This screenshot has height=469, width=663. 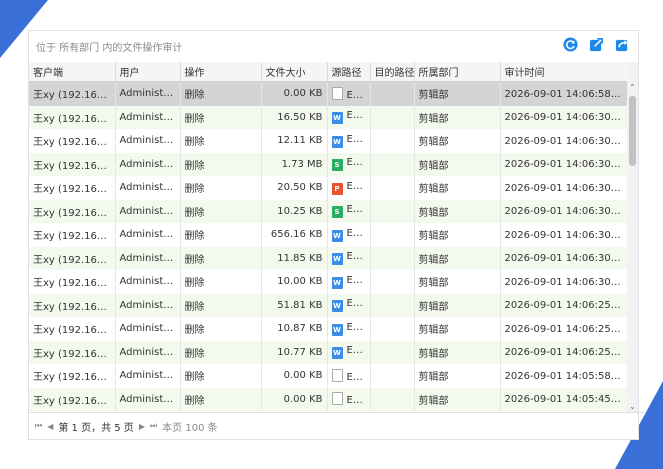 I want to click on scroll-up-icon: ⌃, so click(x=632, y=88).